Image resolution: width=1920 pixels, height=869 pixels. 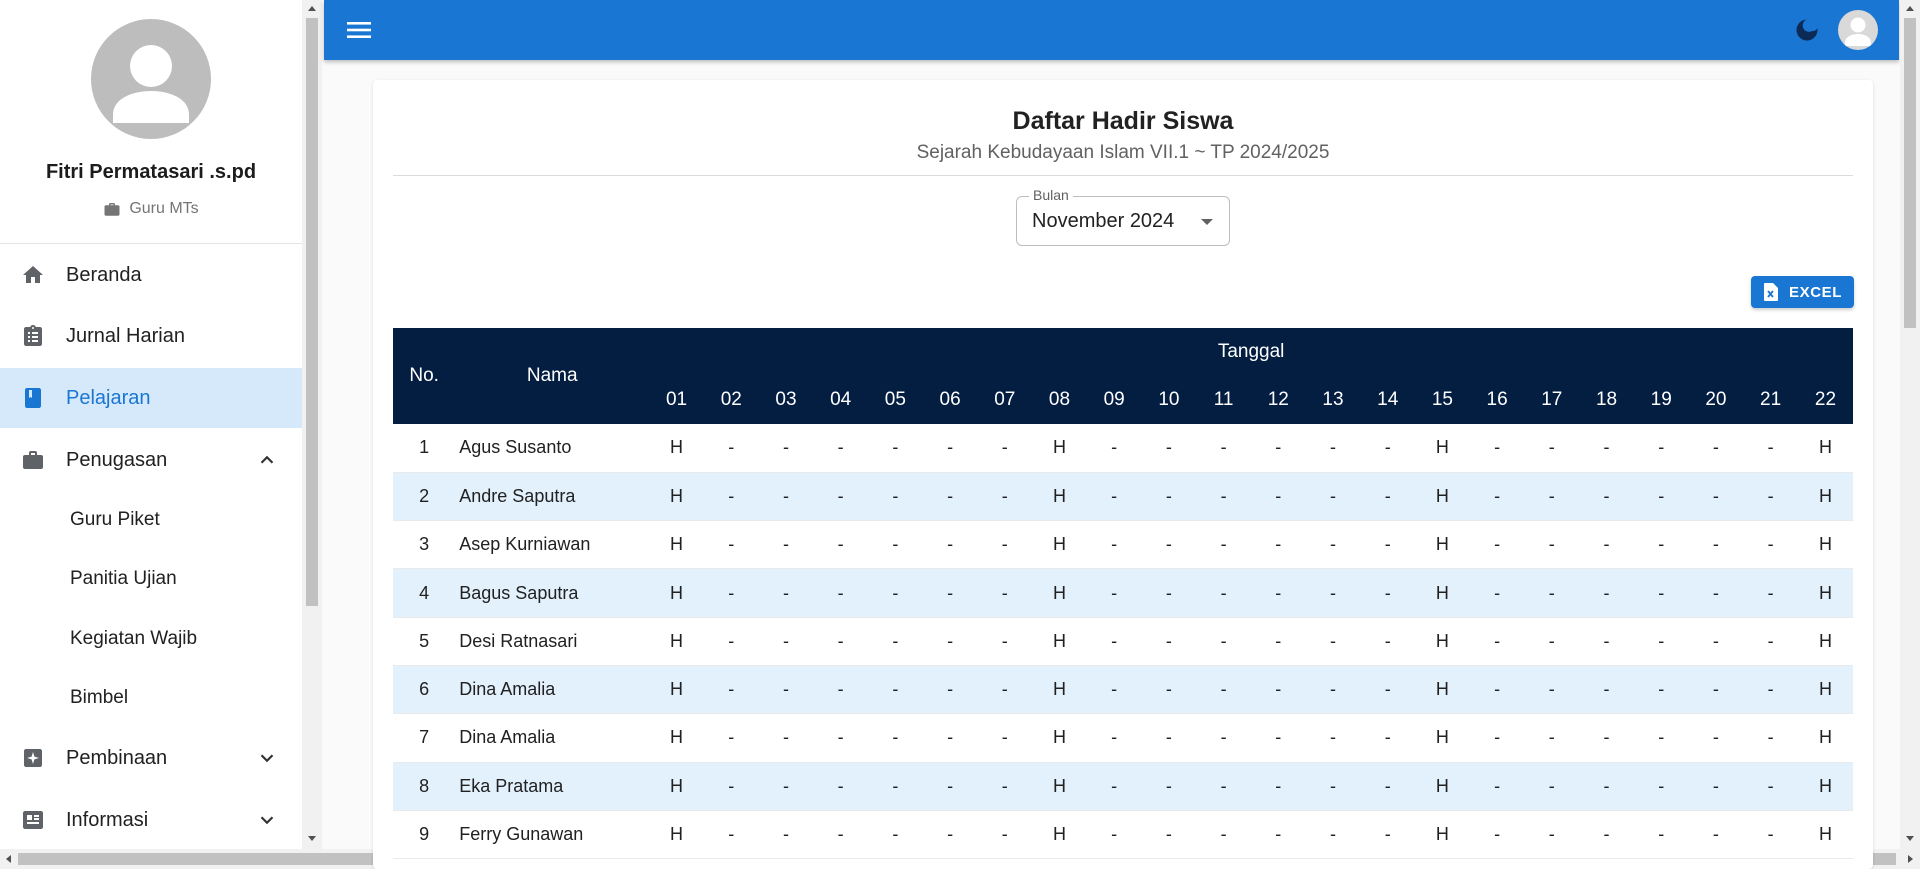 I want to click on column-header-day: 04, so click(x=841, y=399).